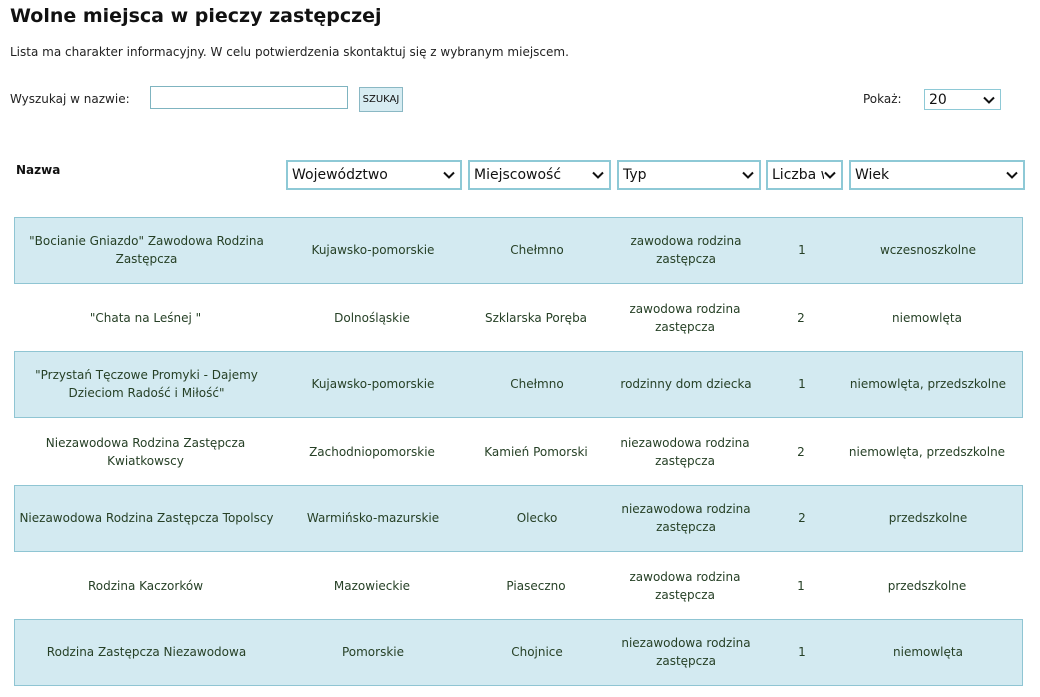 This screenshot has height=697, width=1040. I want to click on column-header-name: Nazwa, so click(38, 170).